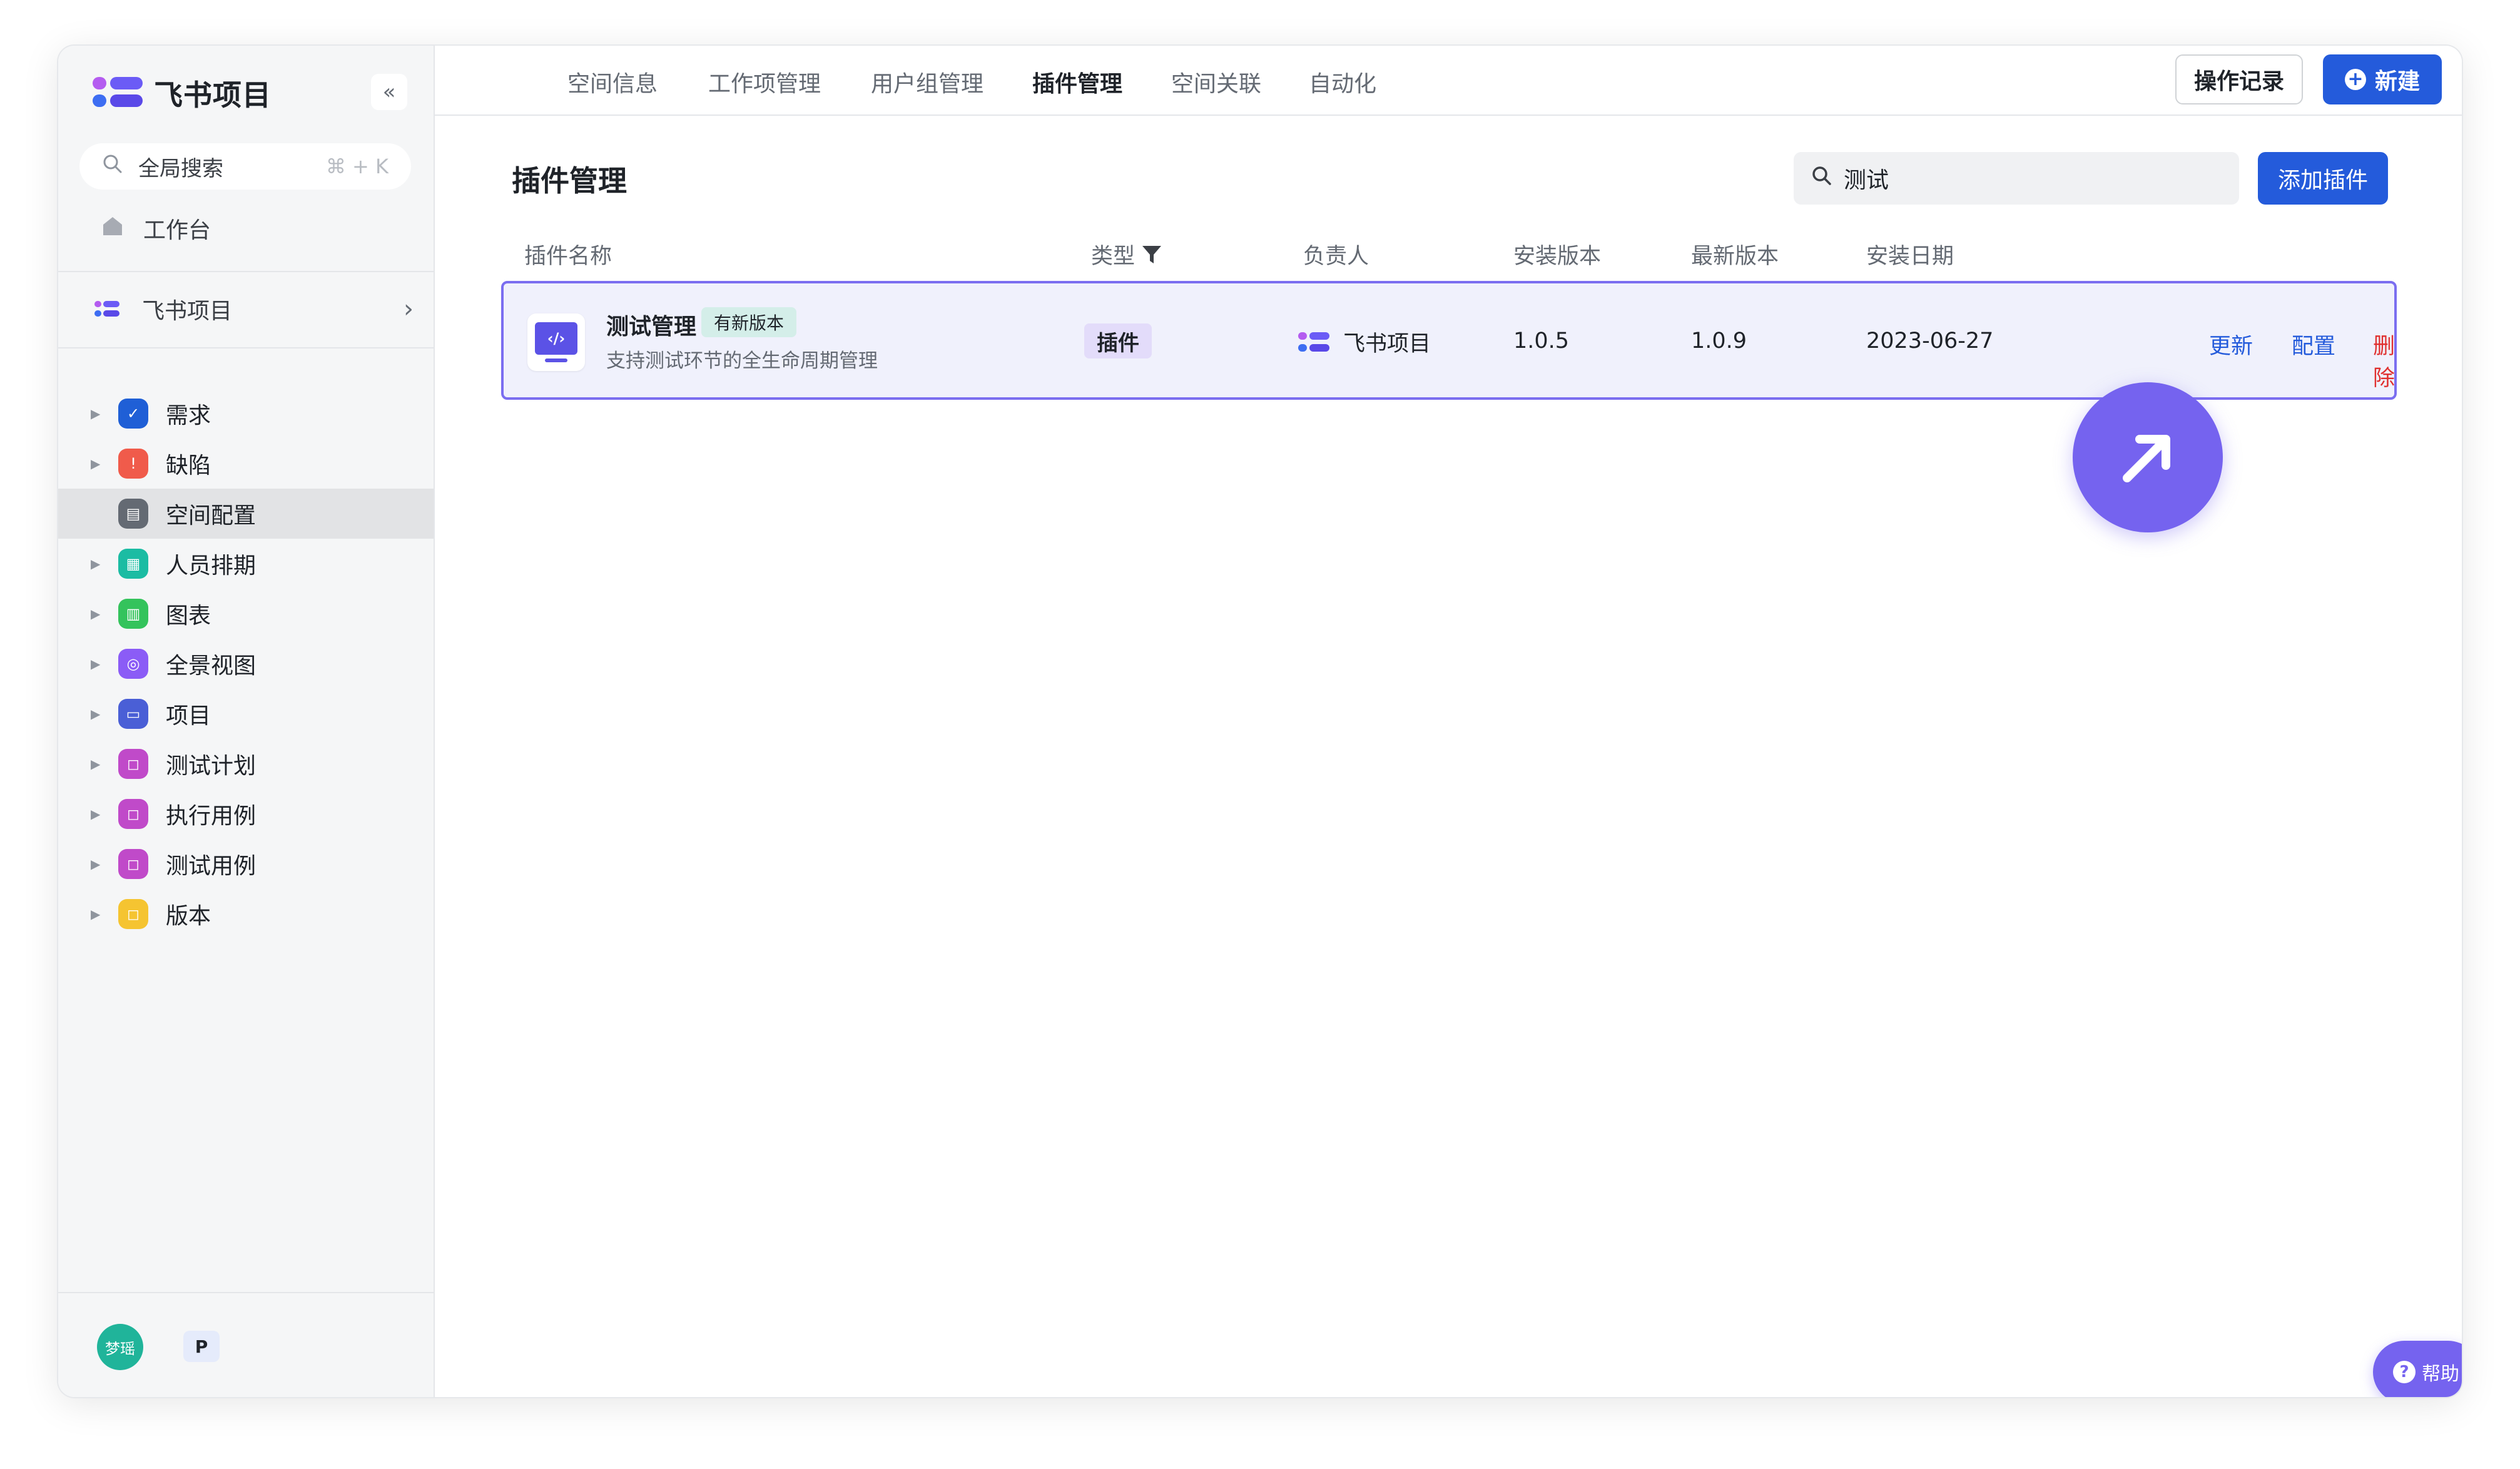 This screenshot has height=1469, width=2520. I want to click on app-logo: 飞书项目, so click(182, 93).